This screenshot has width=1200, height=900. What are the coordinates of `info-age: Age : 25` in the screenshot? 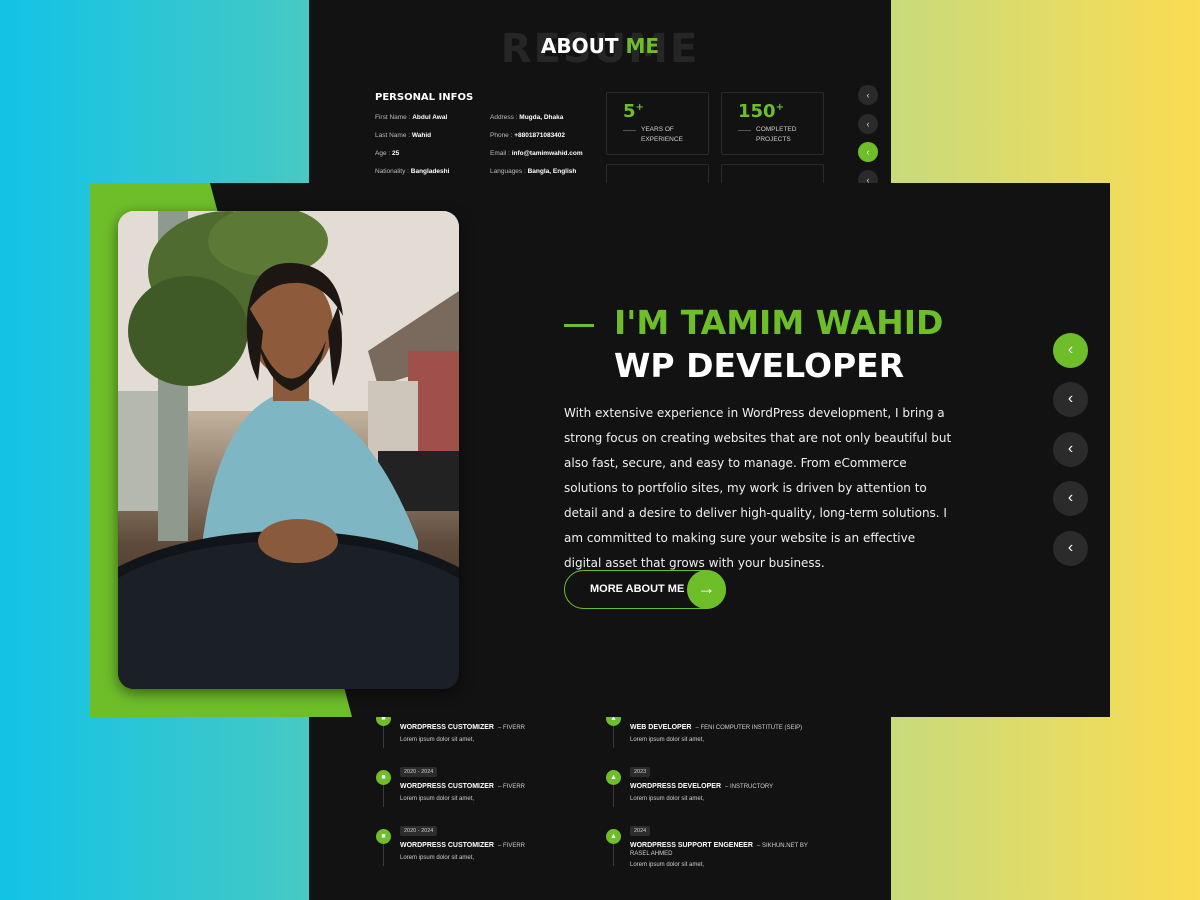 It's located at (387, 153).